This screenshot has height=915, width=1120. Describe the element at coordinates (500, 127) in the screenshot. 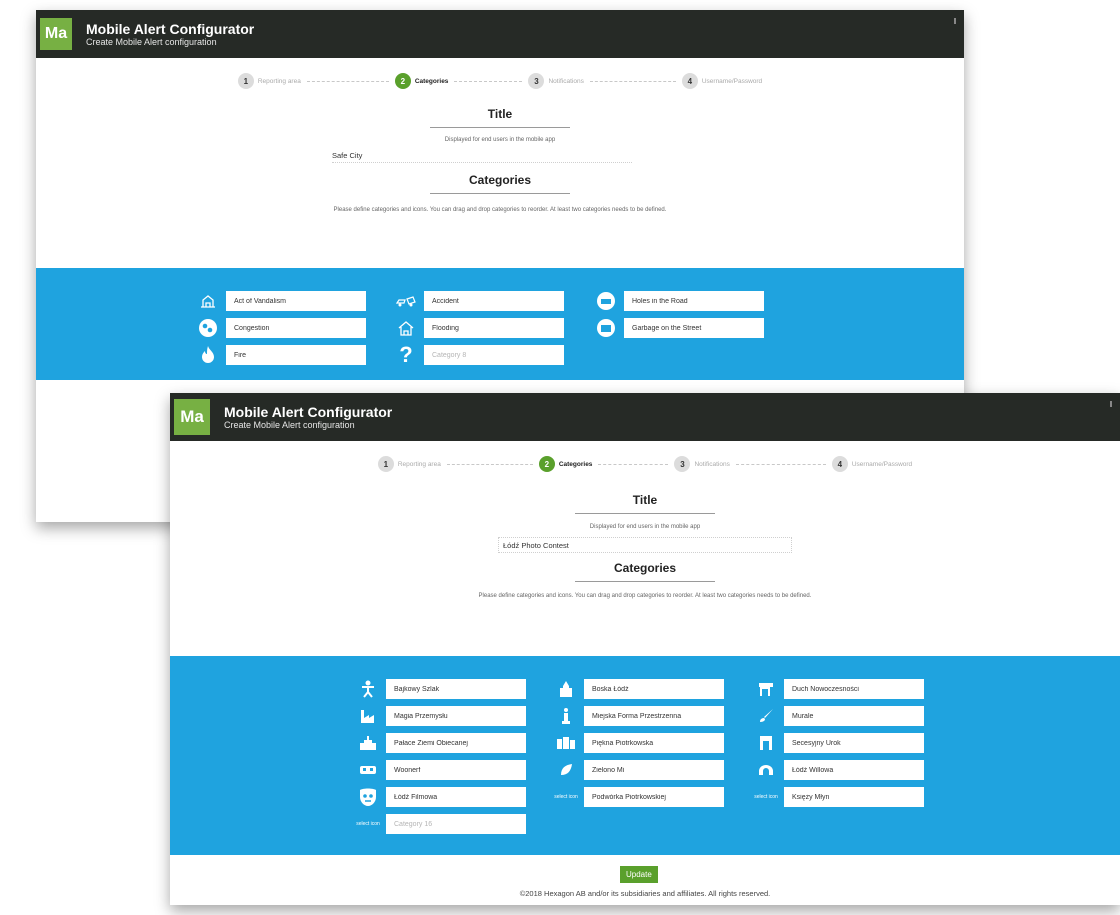

I see `title-underline` at that location.